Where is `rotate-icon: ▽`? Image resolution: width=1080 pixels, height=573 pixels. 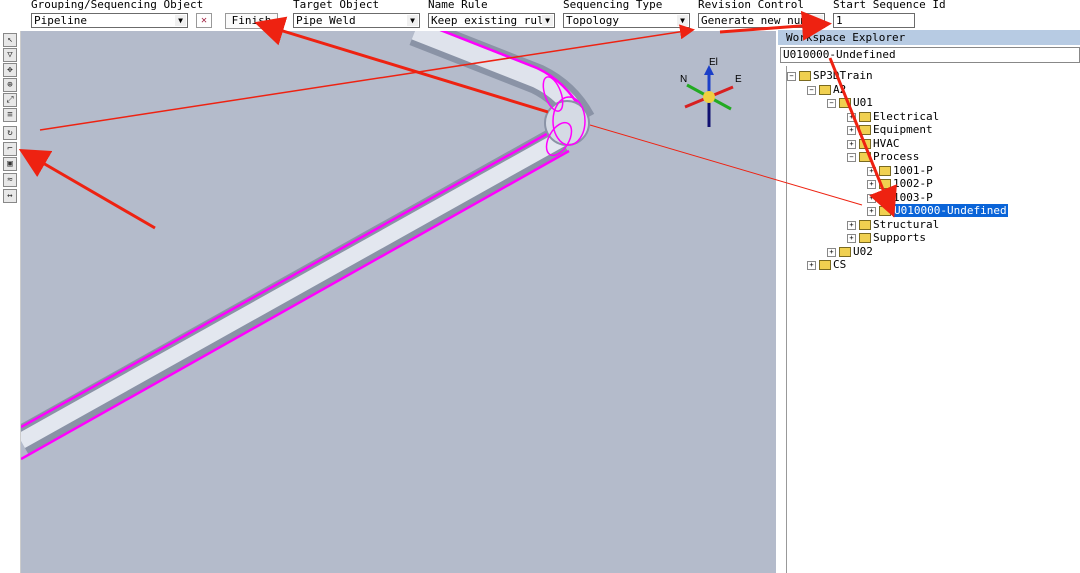 rotate-icon: ▽ is located at coordinates (10, 55).